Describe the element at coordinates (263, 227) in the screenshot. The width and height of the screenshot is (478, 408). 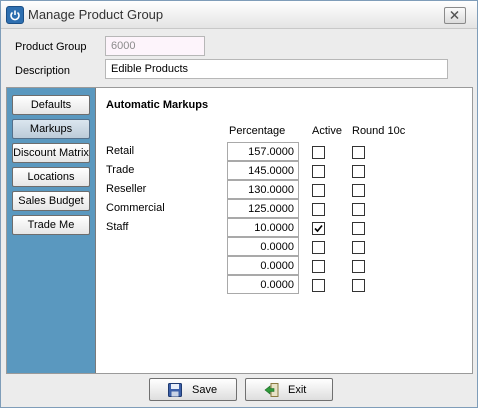
I see `percentage-field: 10.0000` at that location.